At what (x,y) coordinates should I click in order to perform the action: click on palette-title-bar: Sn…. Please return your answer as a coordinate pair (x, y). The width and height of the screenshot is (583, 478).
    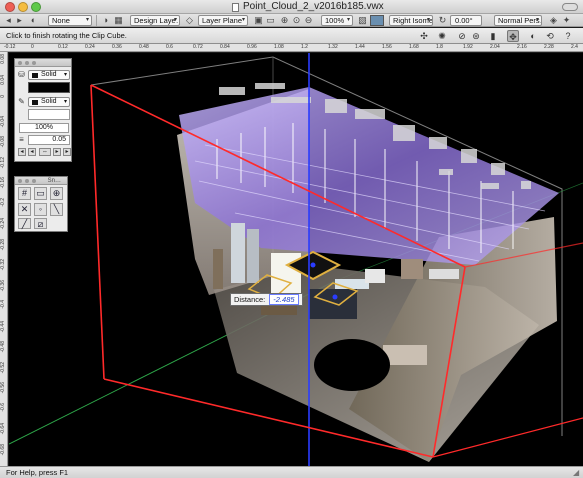
    Looking at the image, I should click on (41, 181).